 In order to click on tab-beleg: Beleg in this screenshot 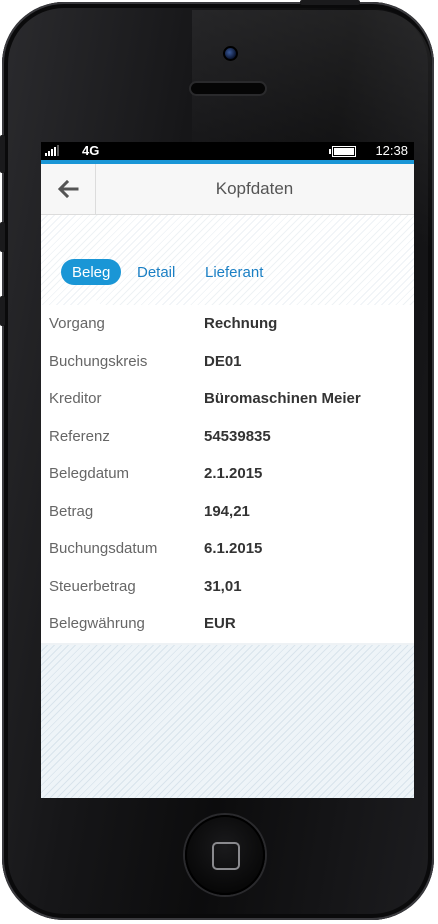, I will do `click(91, 272)`.